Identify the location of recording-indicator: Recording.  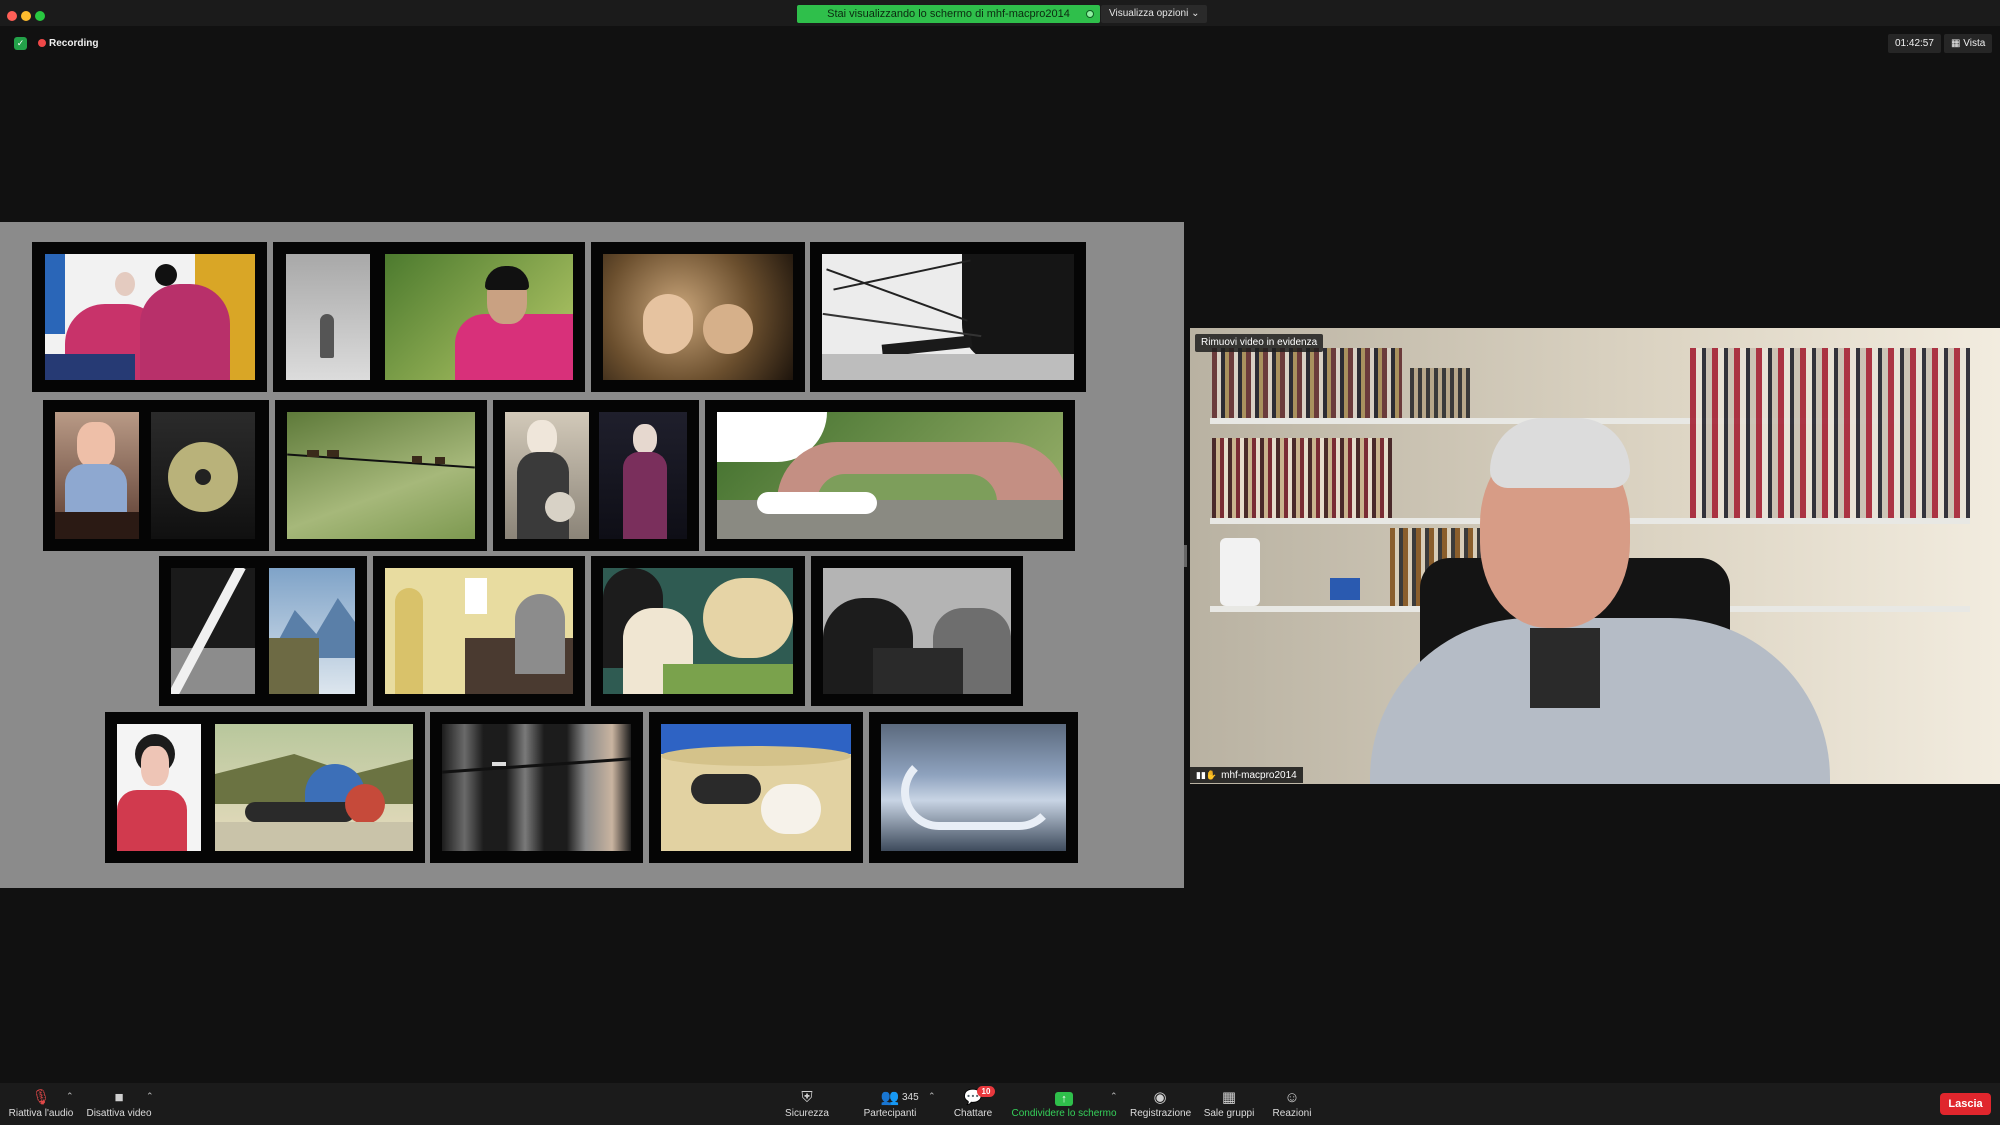
(68, 44).